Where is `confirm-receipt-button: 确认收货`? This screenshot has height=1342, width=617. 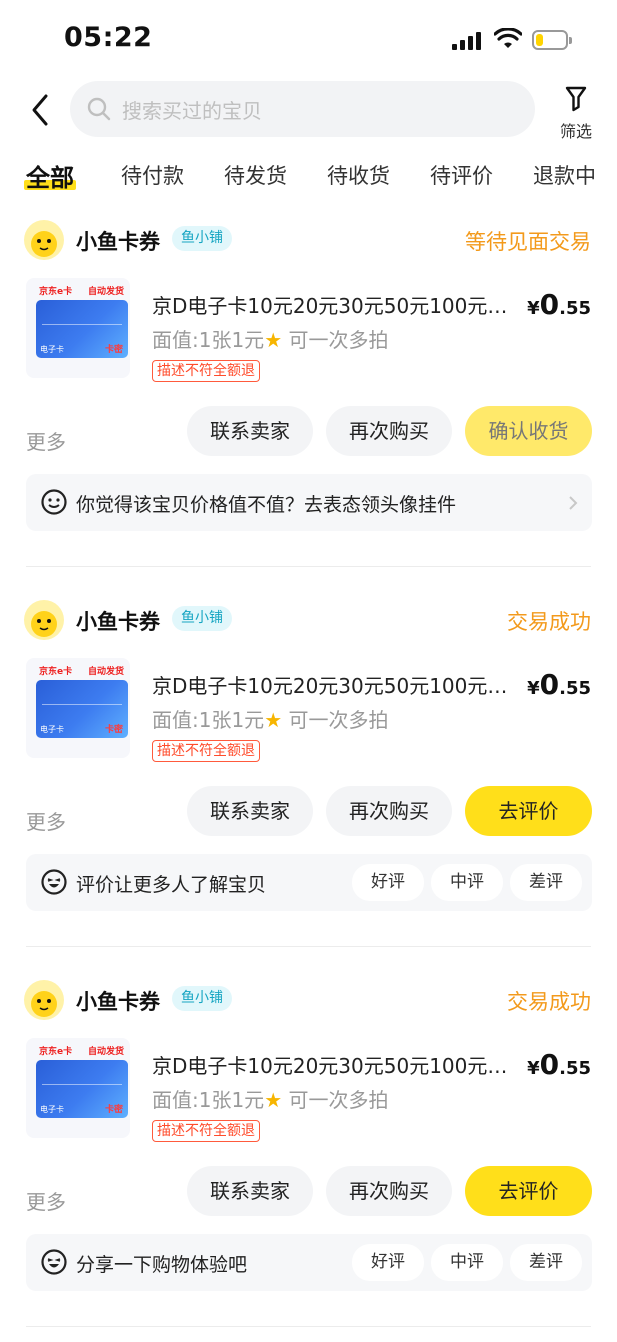 confirm-receipt-button: 确认收货 is located at coordinates (528, 431).